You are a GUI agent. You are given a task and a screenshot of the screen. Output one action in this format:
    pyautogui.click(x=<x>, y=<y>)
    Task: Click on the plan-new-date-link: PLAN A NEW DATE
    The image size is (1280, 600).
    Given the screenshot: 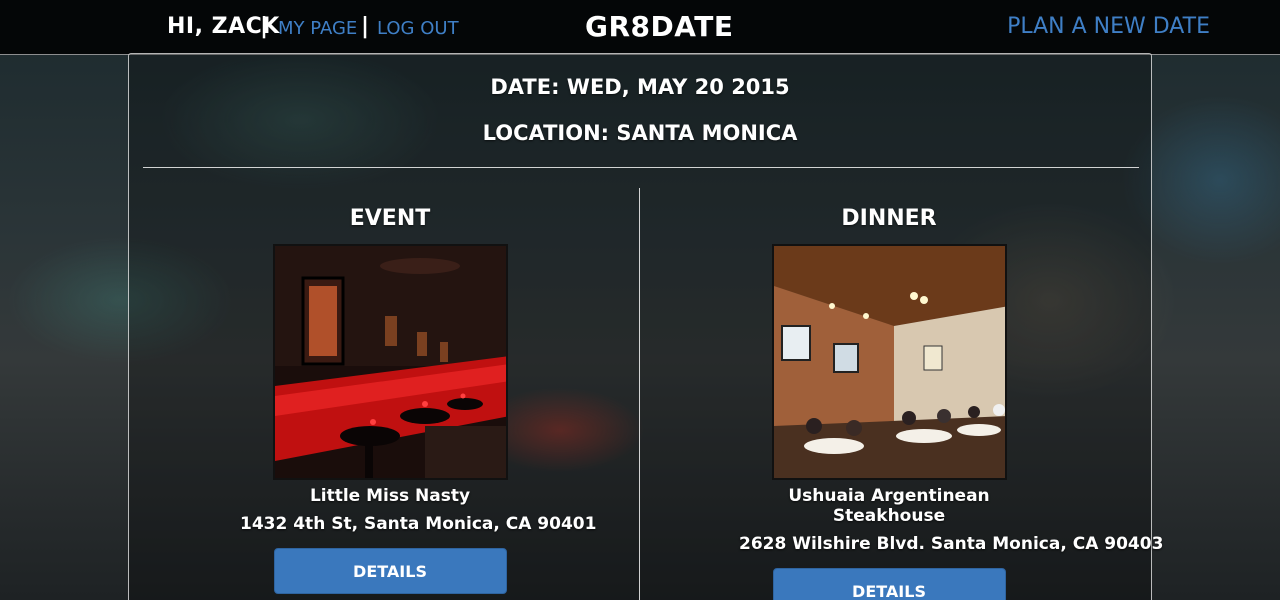 What is the action you would take?
    pyautogui.click(x=1108, y=26)
    